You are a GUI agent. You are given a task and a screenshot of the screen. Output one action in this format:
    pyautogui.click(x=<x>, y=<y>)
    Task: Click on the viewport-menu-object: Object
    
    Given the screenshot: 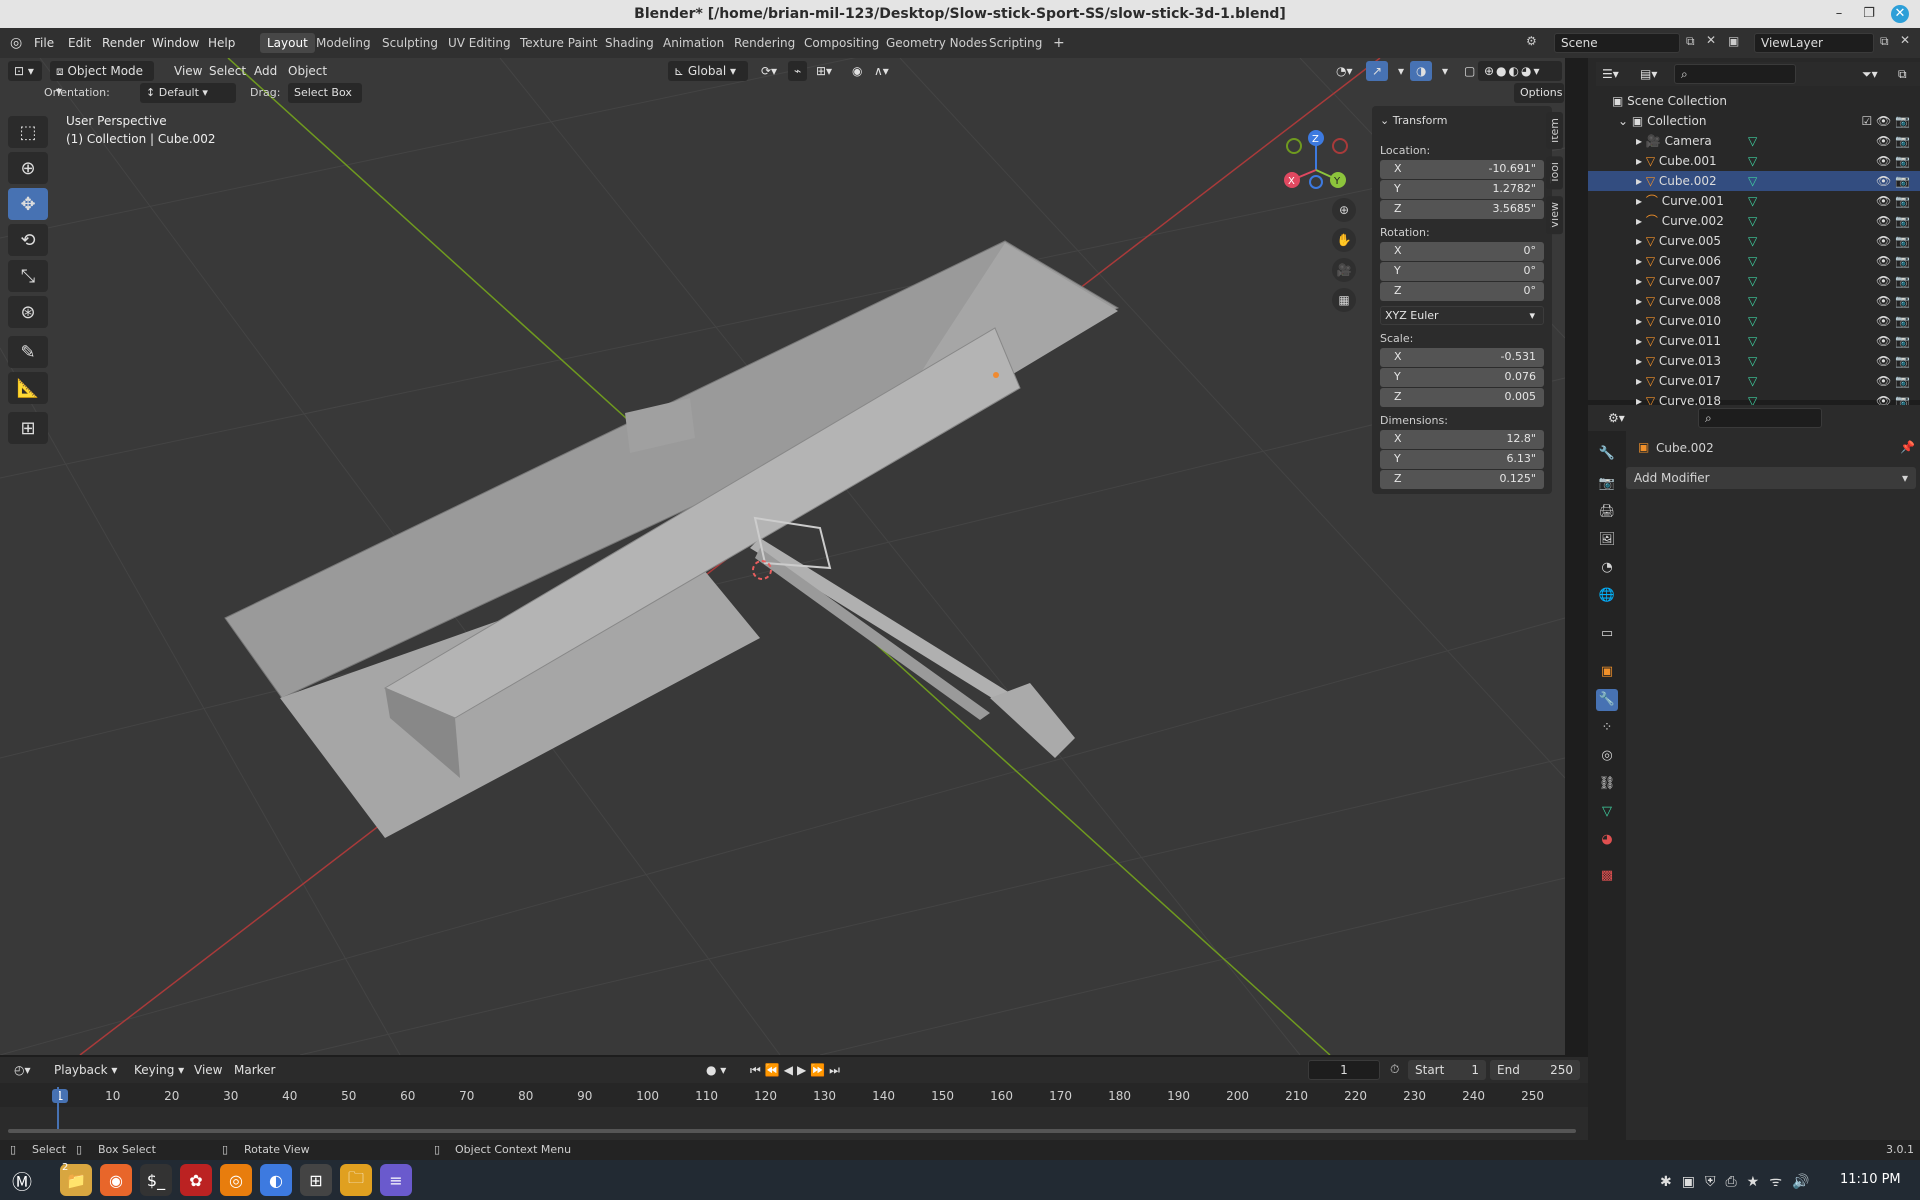 What is the action you would take?
    pyautogui.click(x=307, y=71)
    